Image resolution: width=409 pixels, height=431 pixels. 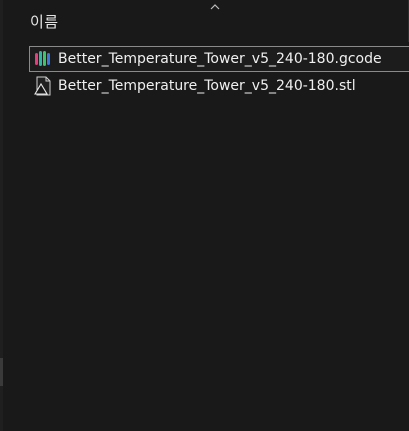 I want to click on gcode-file-icon, so click(x=43, y=59).